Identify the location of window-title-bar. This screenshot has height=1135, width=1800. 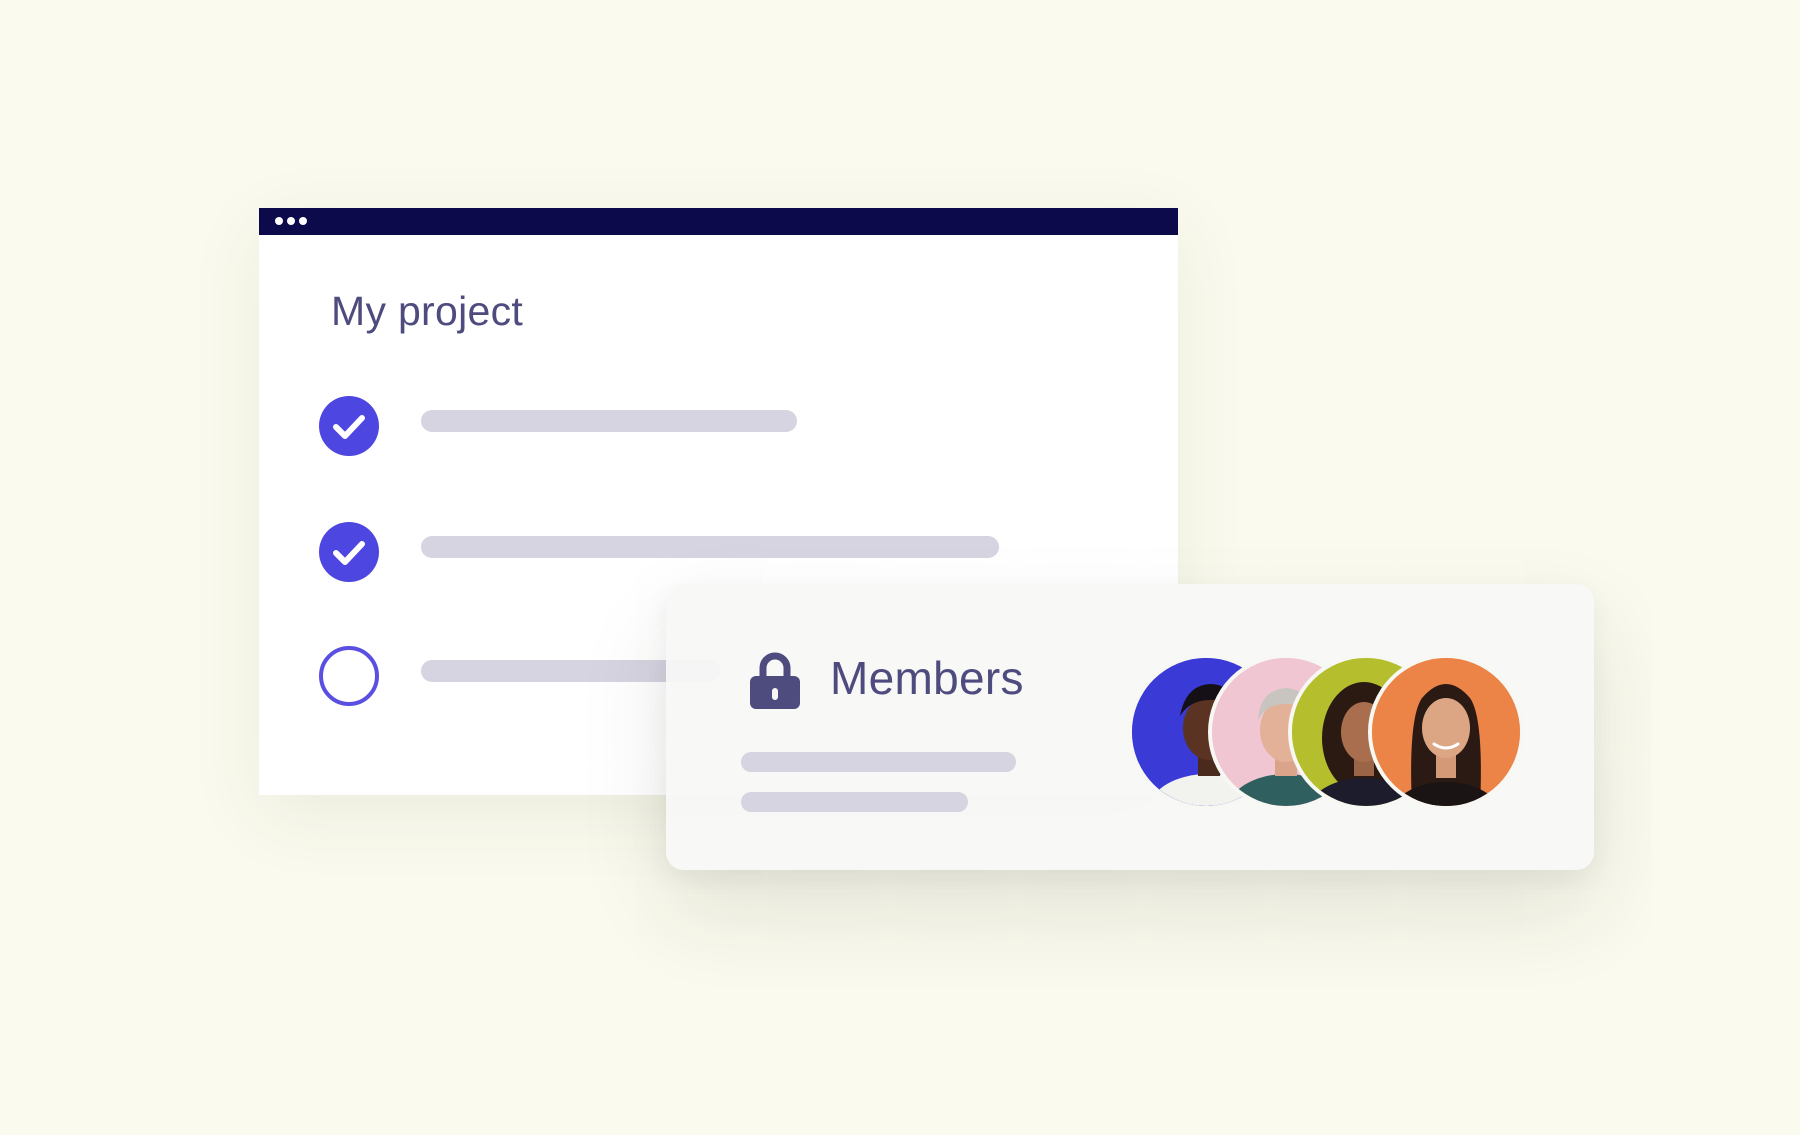
(718, 221).